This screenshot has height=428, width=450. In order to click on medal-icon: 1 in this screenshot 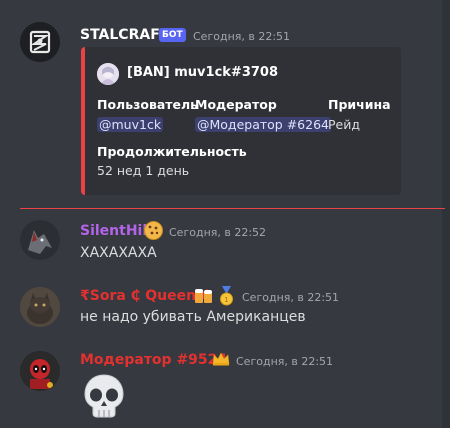, I will do `click(226, 298)`.